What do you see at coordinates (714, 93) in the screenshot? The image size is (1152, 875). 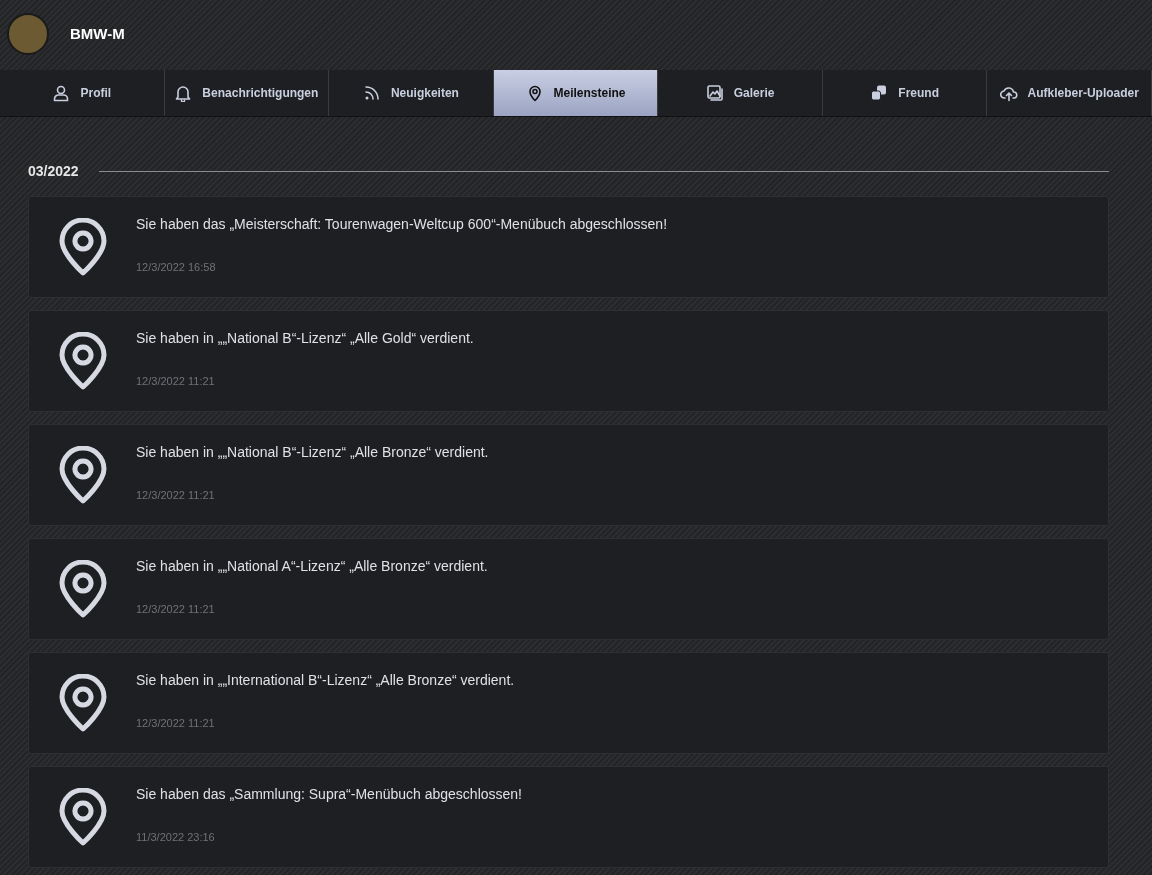 I see `image-gallery-icon` at bounding box center [714, 93].